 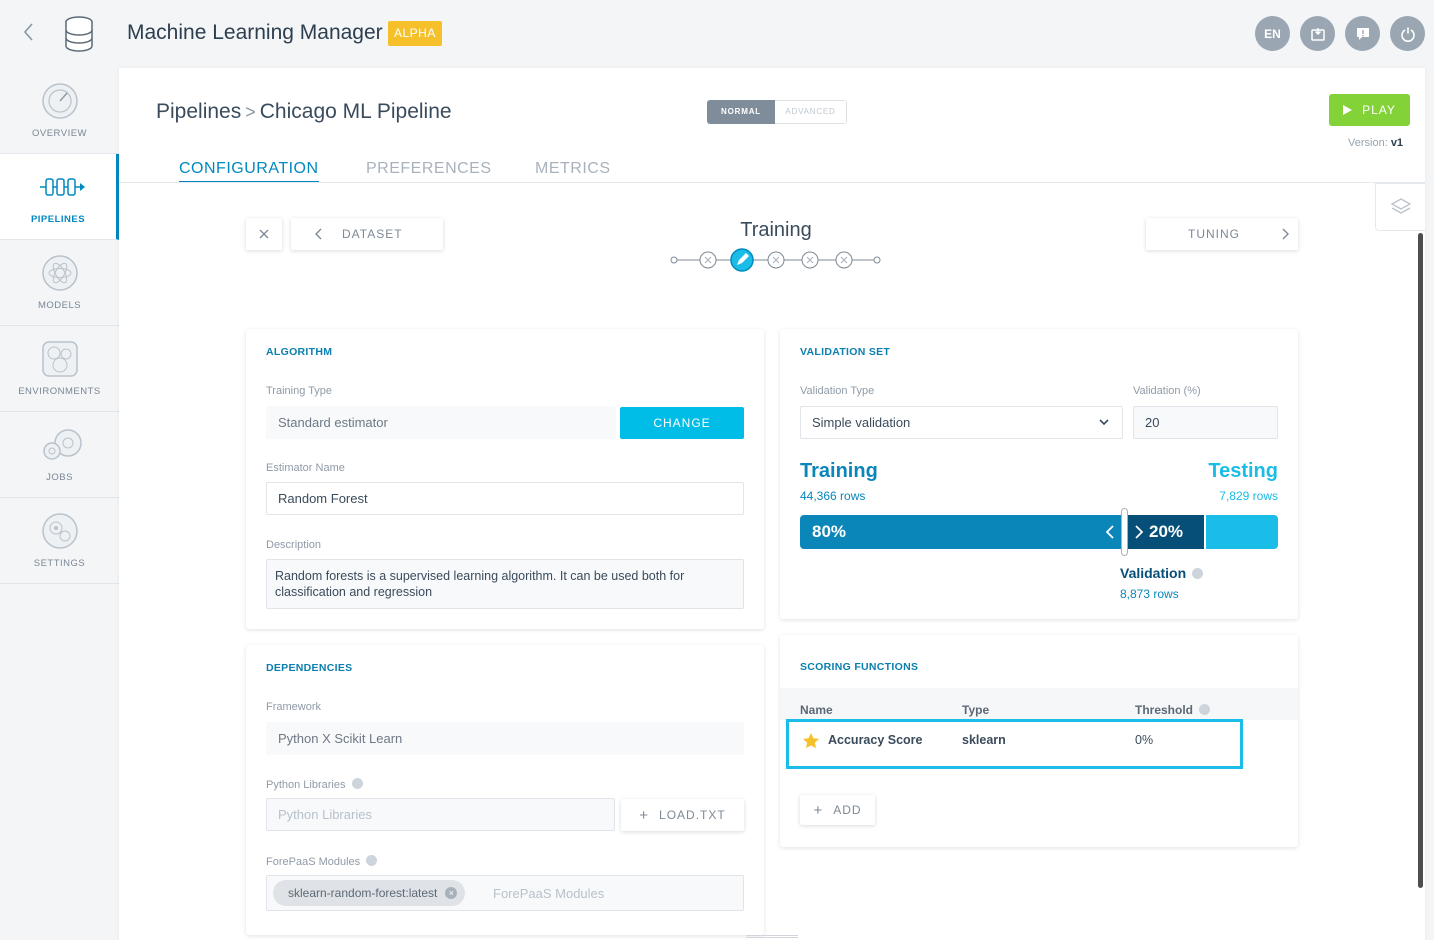 I want to click on load-txt-button: + LOAD.TXT, so click(x=682, y=815).